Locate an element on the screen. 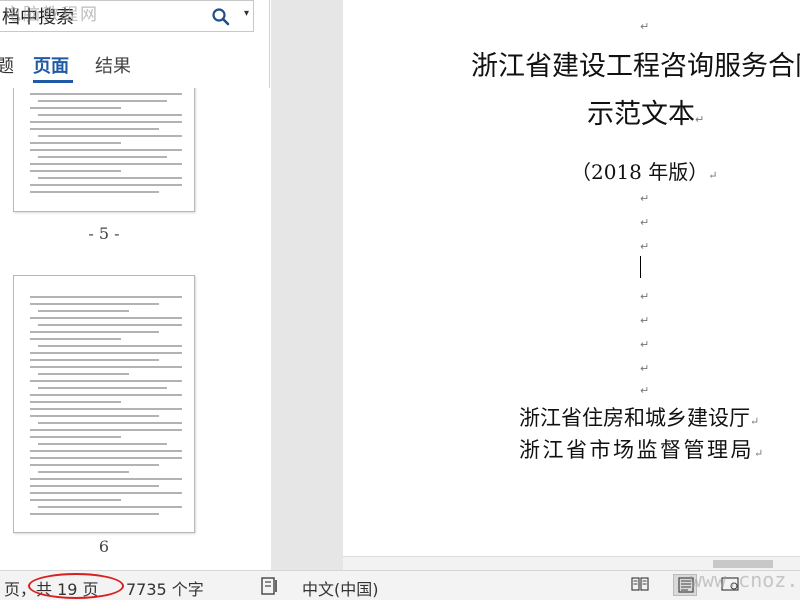 This screenshot has height=600, width=800. edition-text: （2018 年版） is located at coordinates (640, 172).